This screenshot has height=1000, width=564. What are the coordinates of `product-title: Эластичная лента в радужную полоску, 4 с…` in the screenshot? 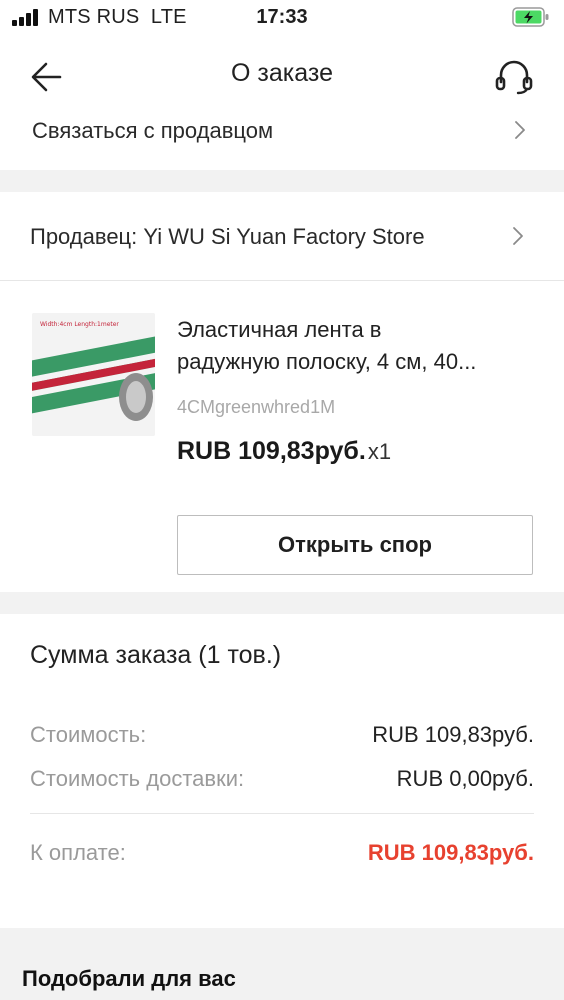 It's located at (357, 346).